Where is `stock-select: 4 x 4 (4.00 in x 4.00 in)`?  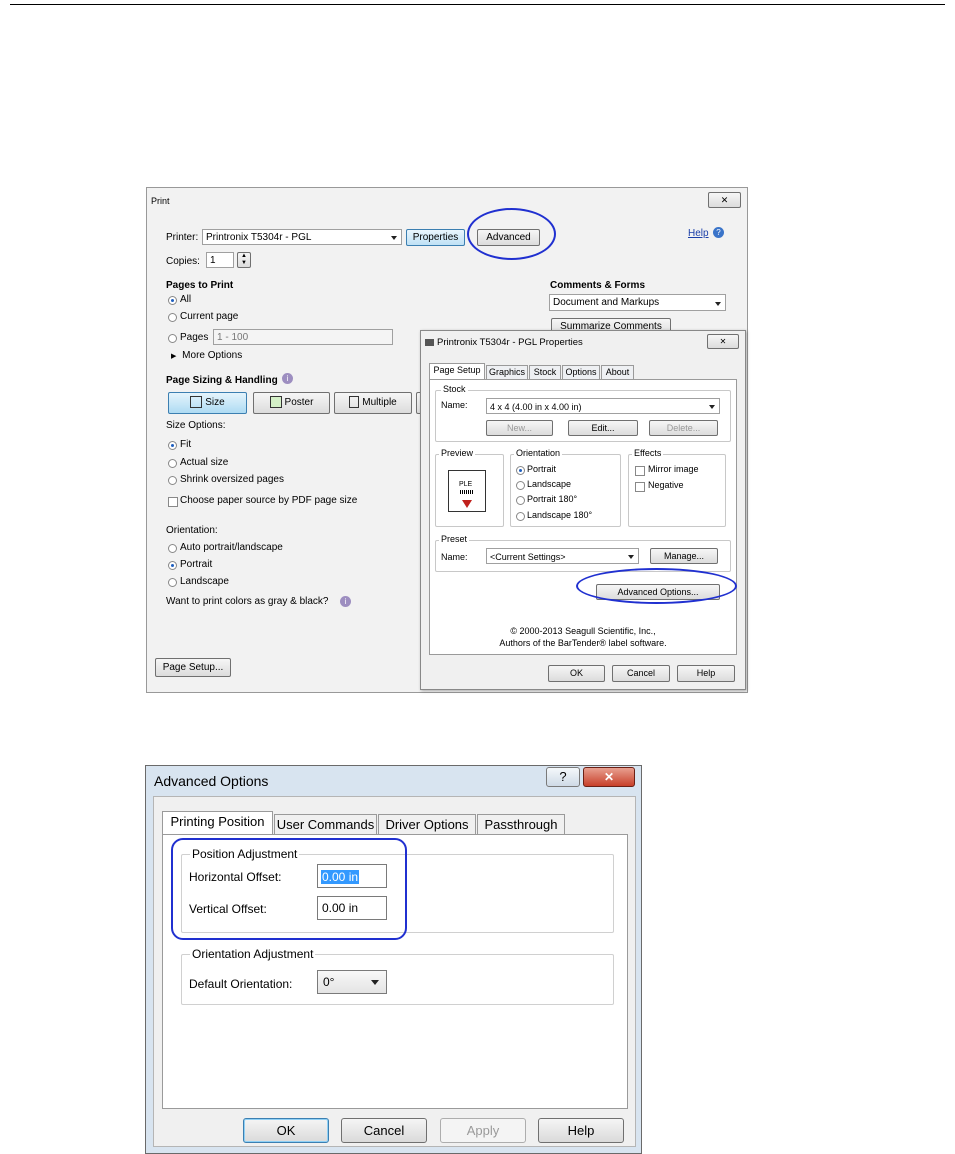
stock-select: 4 x 4 (4.00 in x 4.00 in) is located at coordinates (603, 406).